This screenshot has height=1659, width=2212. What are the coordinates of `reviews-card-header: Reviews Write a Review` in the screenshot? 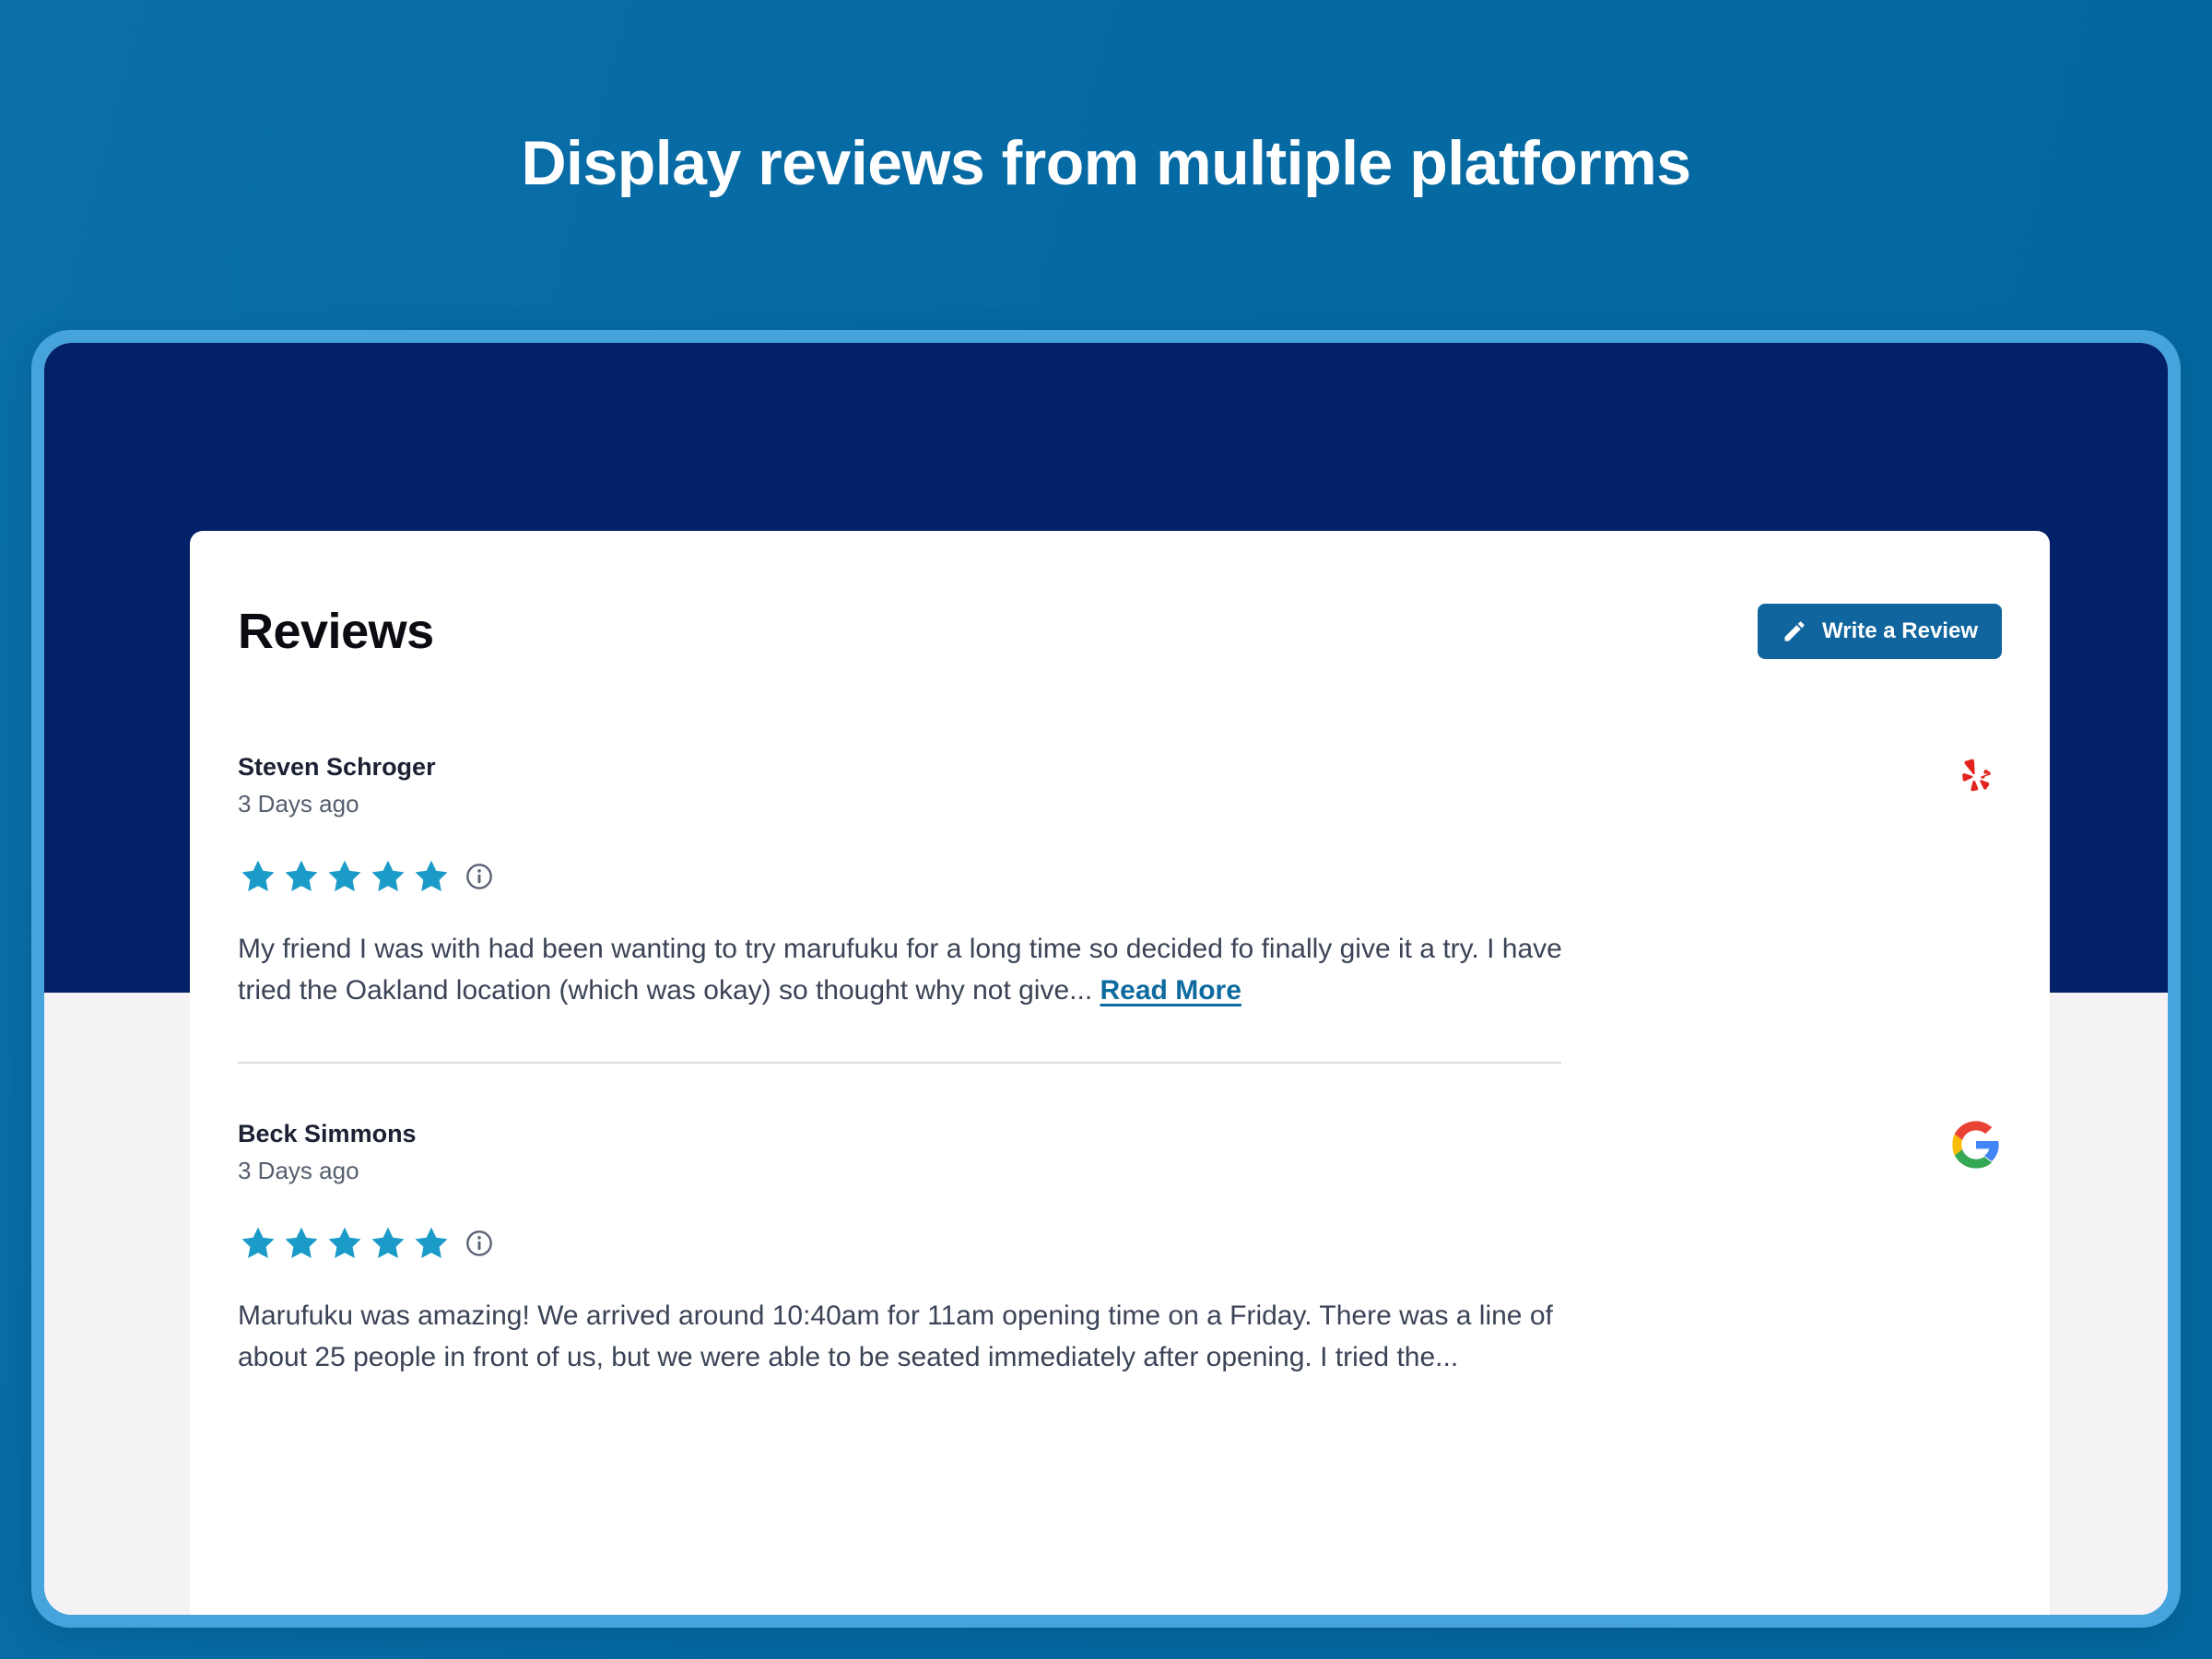 It's located at (1120, 595).